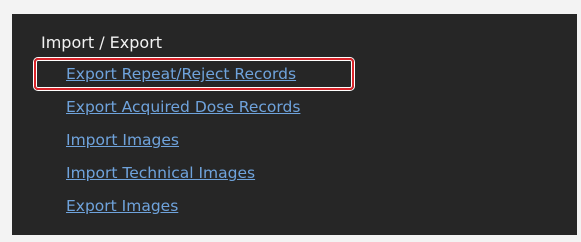 This screenshot has width=581, height=242. I want to click on section-title: Import / Export, so click(102, 42).